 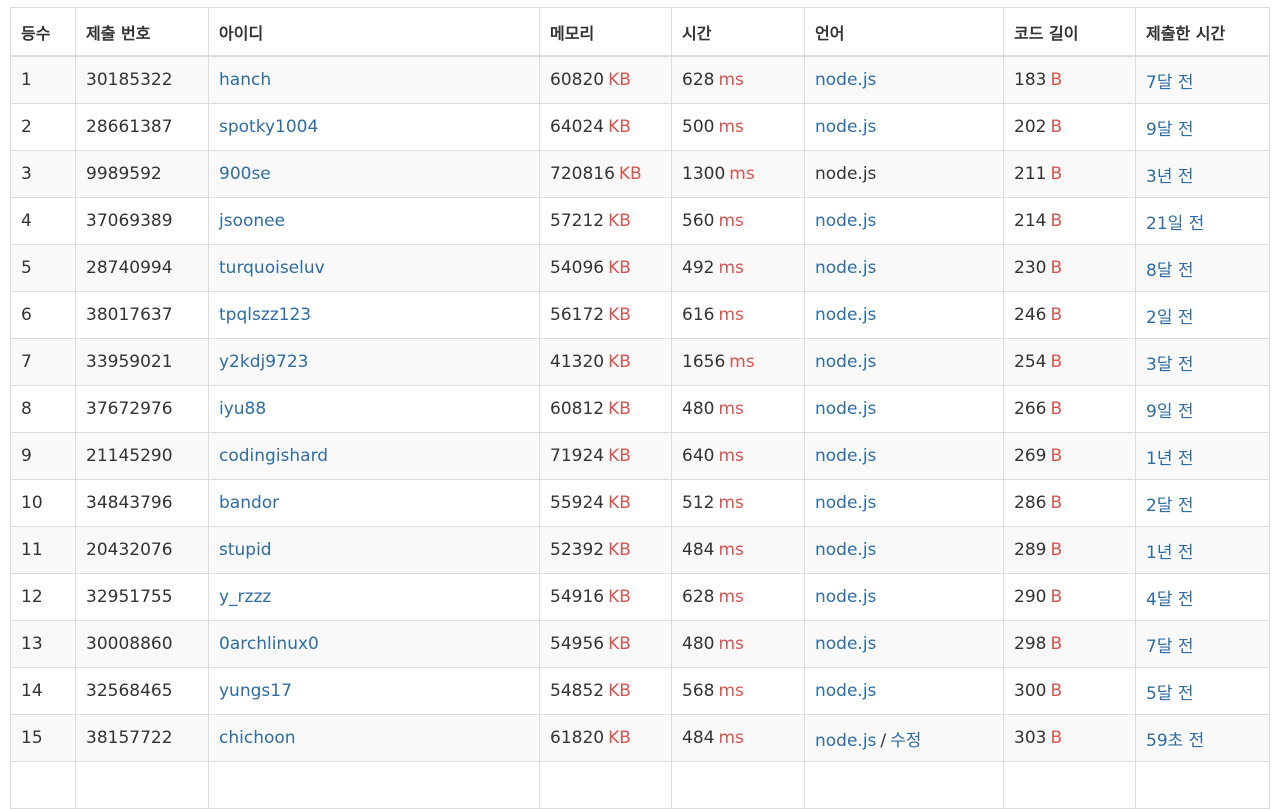 I want to click on language-cell: node.js, so click(x=904, y=456).